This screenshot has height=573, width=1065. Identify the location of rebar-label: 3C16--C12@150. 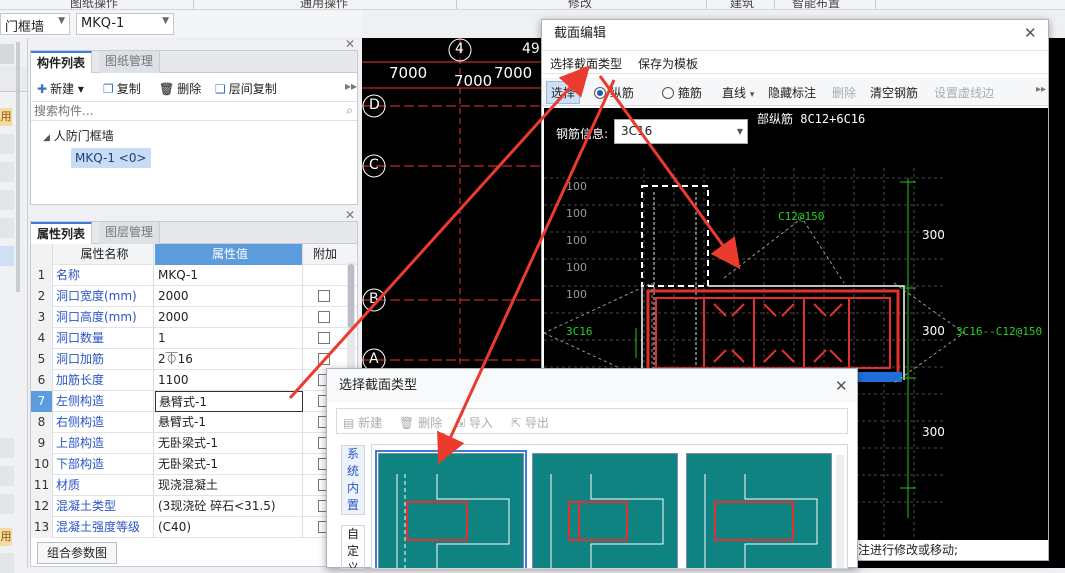
(999, 331).